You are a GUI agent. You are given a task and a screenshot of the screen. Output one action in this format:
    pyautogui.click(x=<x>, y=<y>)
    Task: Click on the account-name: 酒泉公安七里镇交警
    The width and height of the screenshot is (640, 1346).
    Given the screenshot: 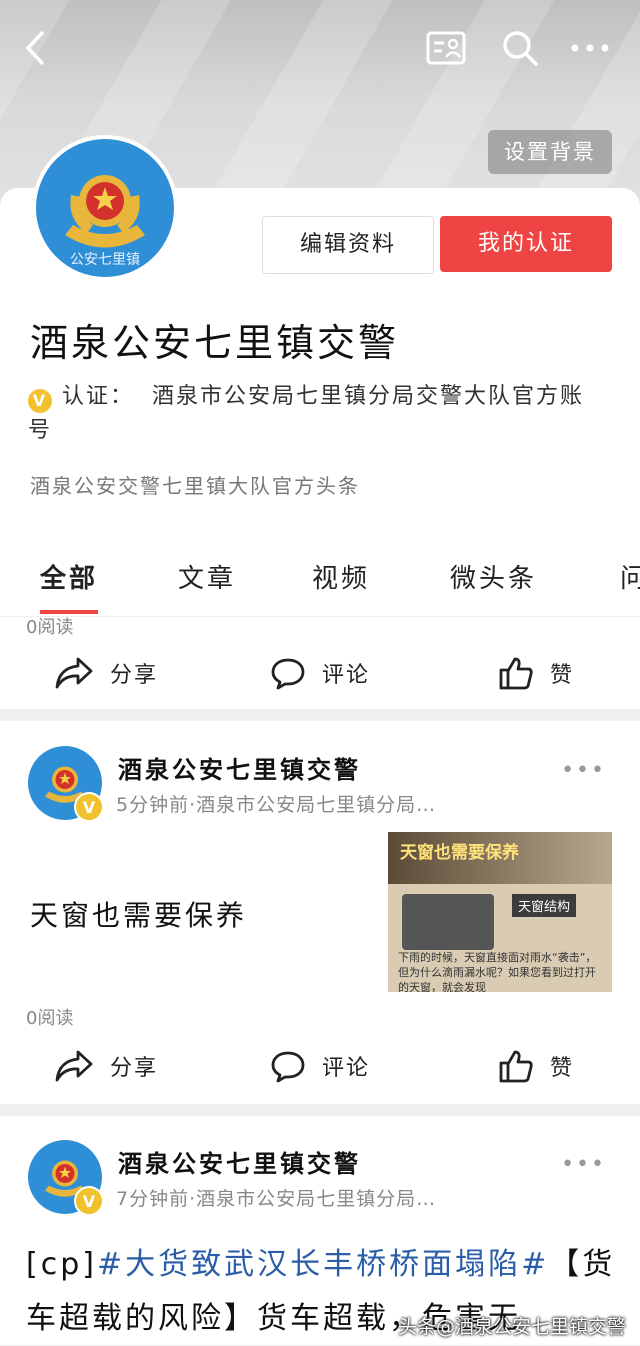 What is the action you would take?
    pyautogui.click(x=215, y=343)
    